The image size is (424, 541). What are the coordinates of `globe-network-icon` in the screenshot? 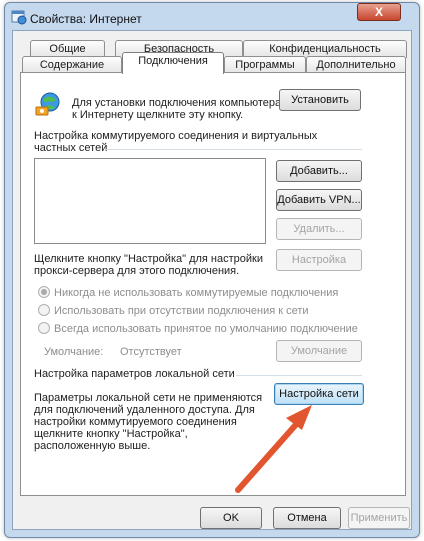 It's located at (47, 104).